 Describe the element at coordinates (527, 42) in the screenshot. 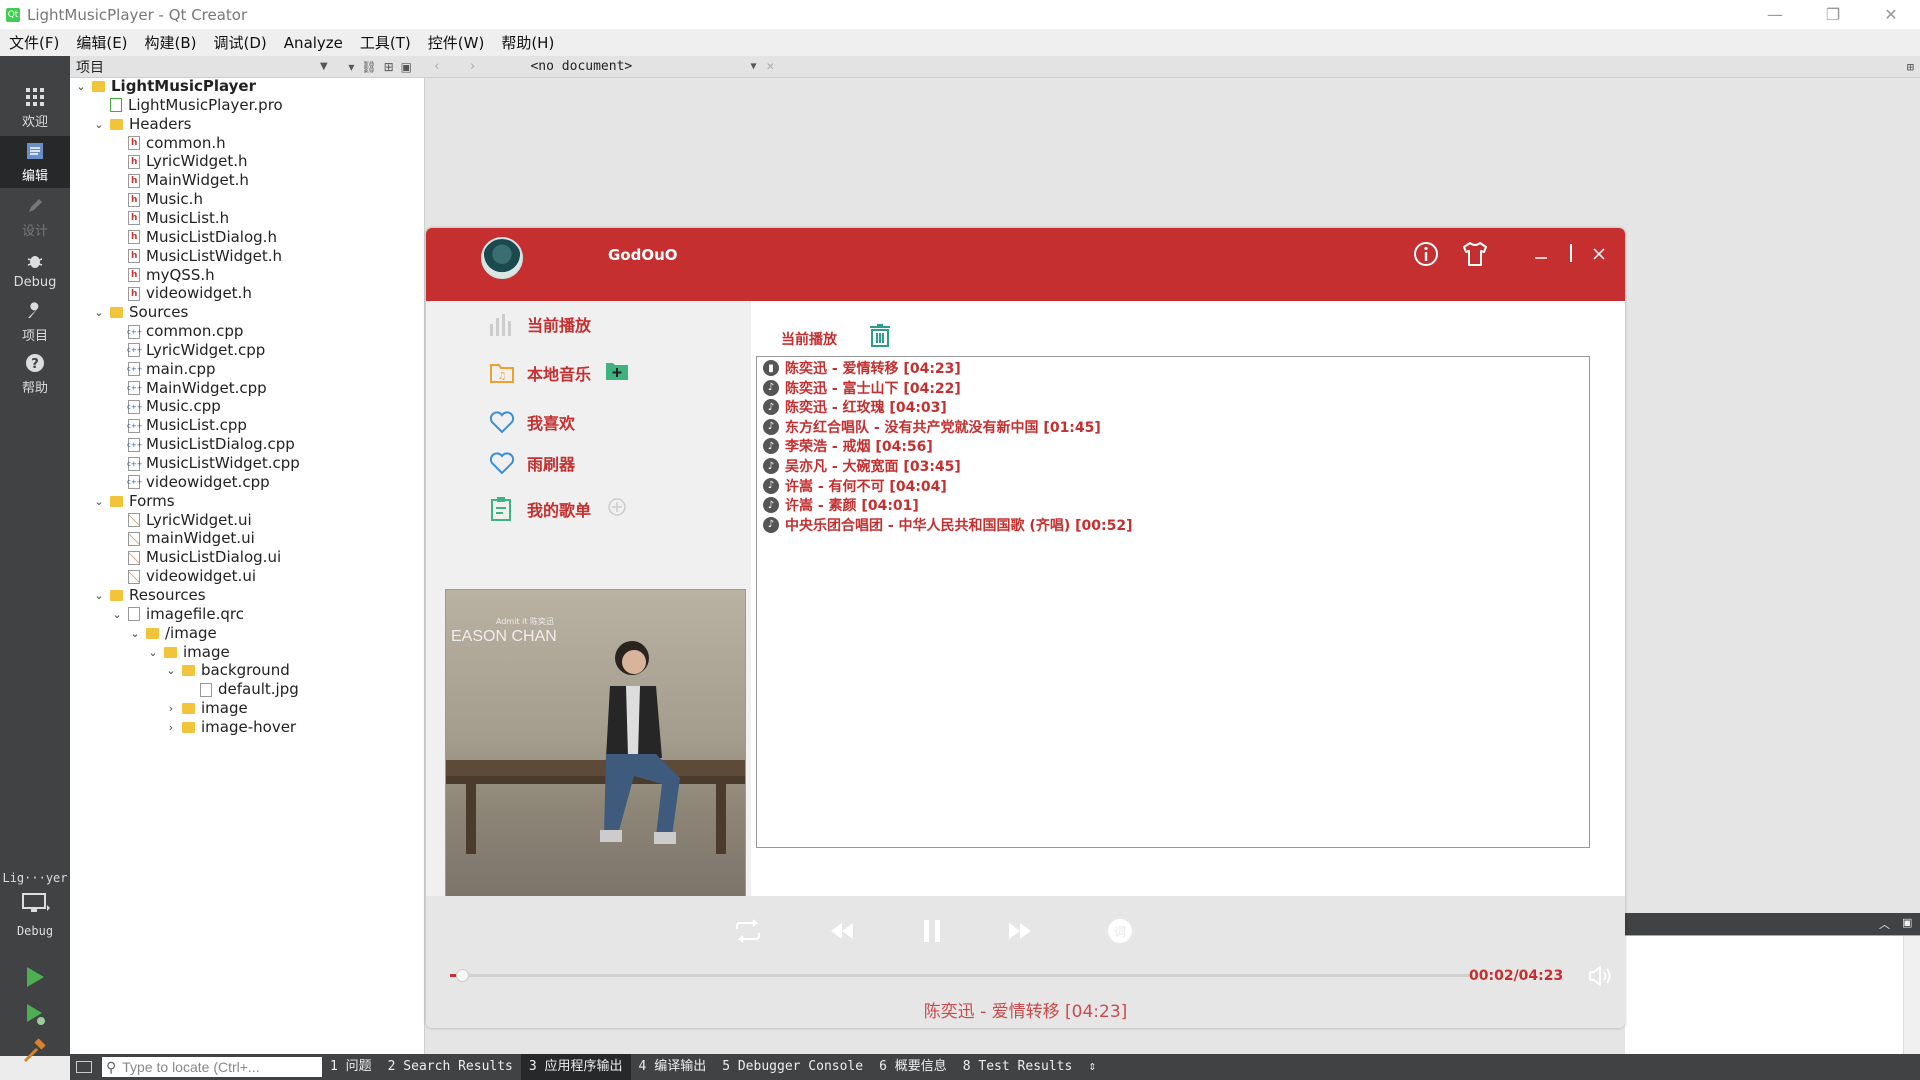

I see `menu-help: 帮助(H)` at that location.